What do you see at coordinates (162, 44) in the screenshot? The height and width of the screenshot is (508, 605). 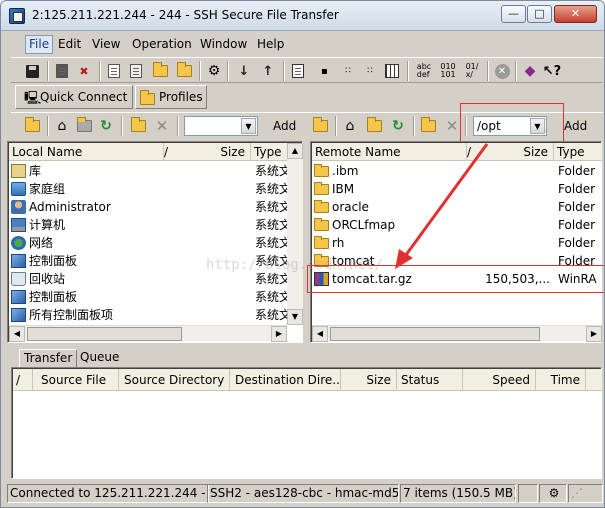 I see `menu-operation: Operation` at bounding box center [162, 44].